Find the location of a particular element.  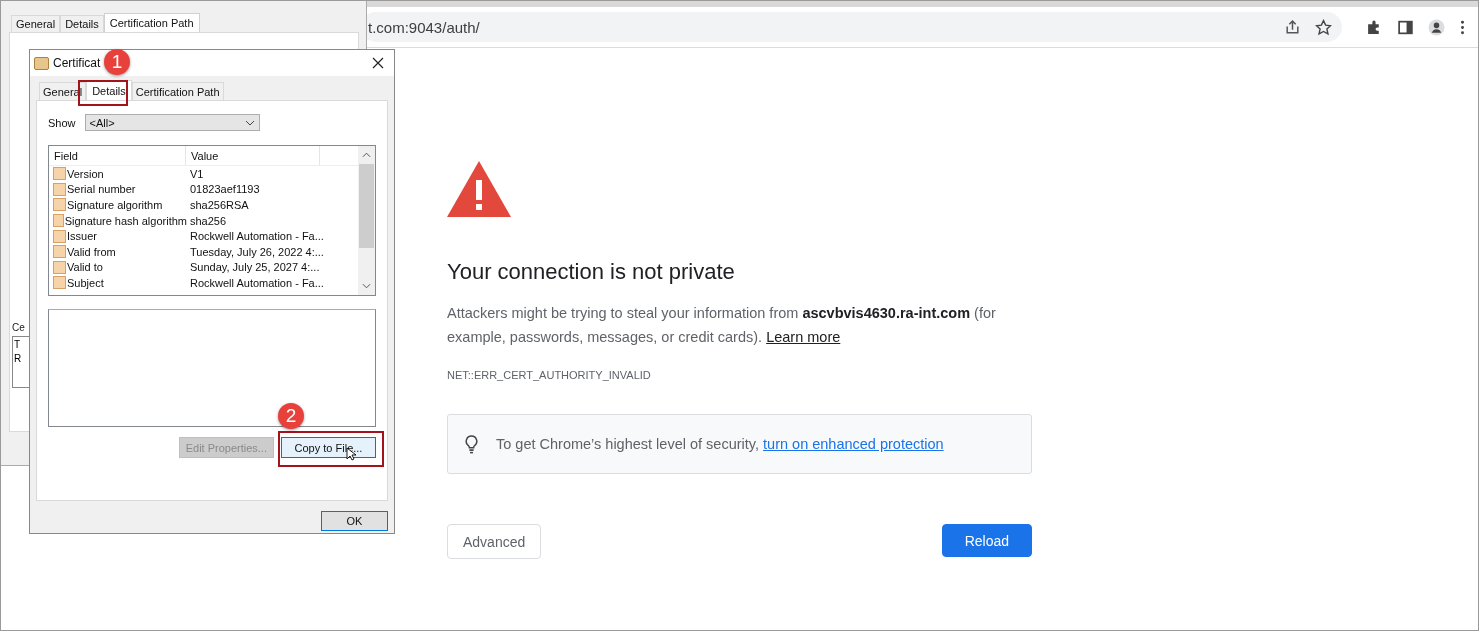

table-cell: Signature algorithm is located at coordinates (115, 205).